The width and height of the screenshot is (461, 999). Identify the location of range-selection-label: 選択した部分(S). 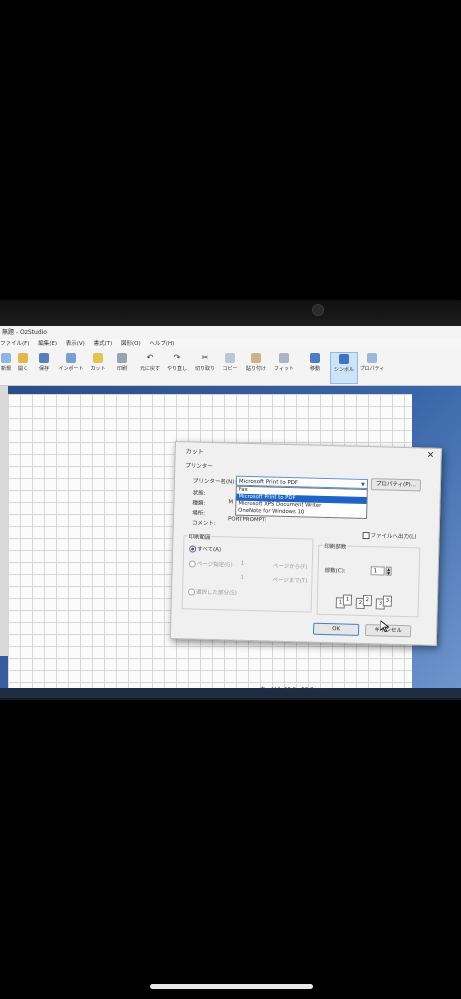
(216, 593).